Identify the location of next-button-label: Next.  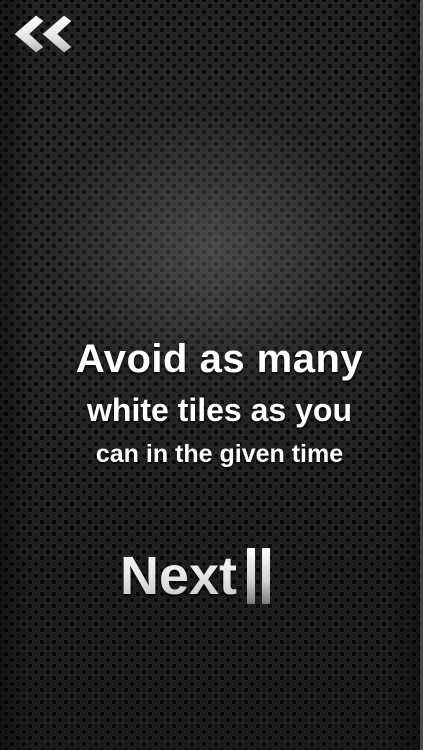
(179, 576).